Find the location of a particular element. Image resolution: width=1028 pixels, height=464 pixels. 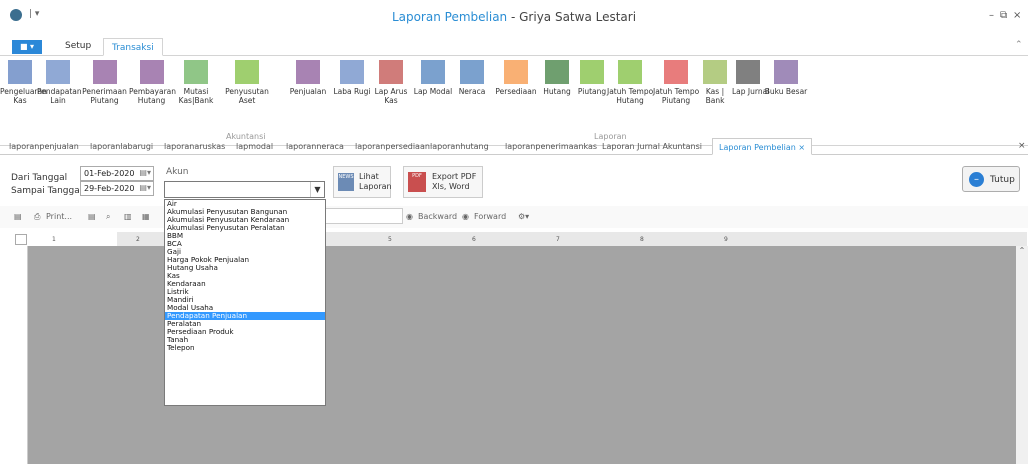

zoom-field is located at coordinates (364, 216).